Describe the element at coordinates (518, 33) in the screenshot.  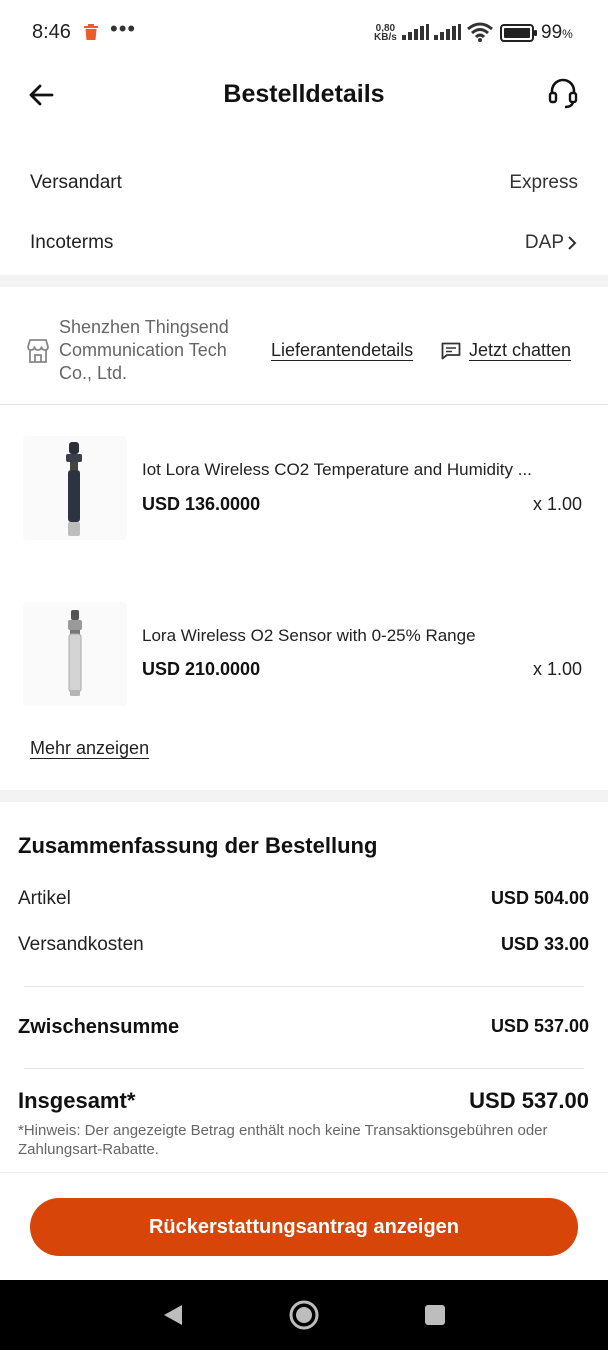
I see `battery-icon` at that location.